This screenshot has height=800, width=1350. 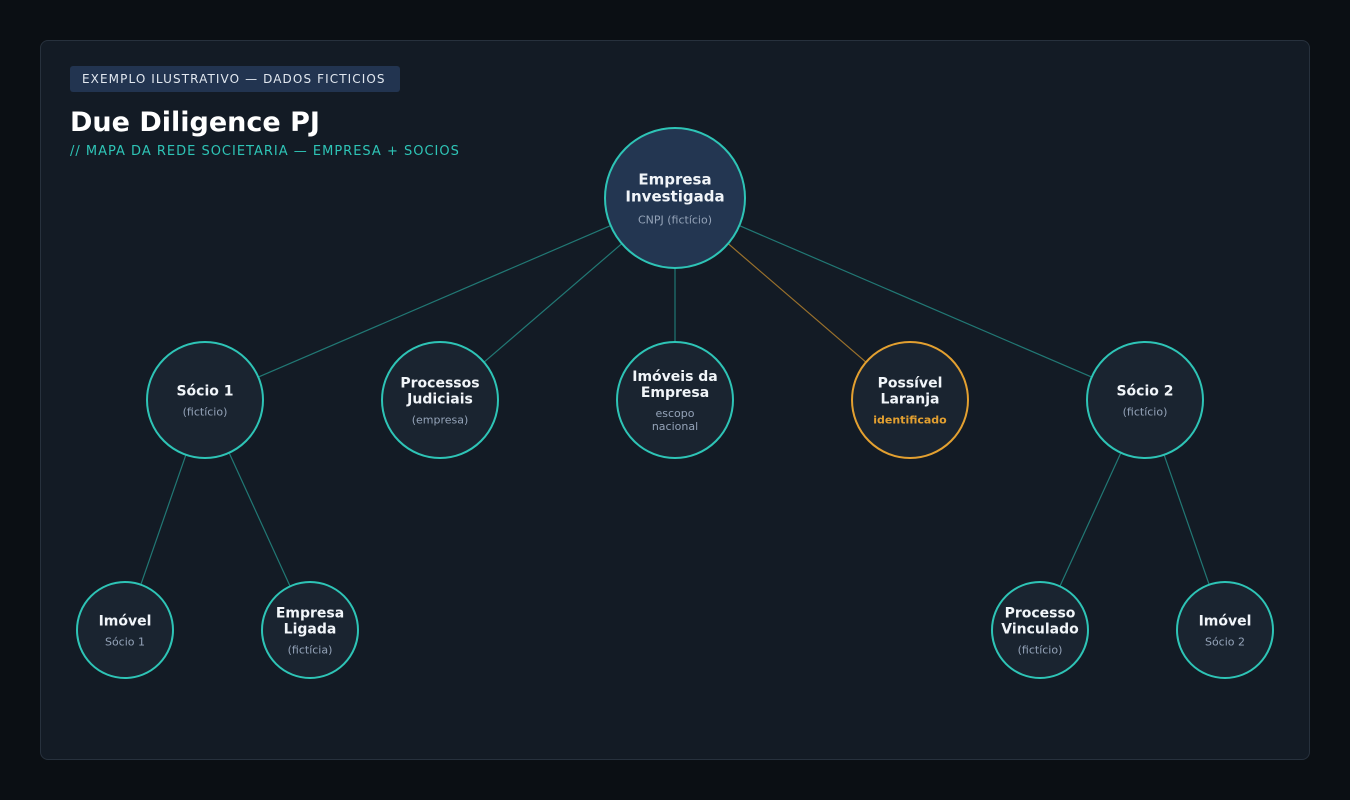 What do you see at coordinates (1144, 392) in the screenshot?
I see `node-label: Sócio 2` at bounding box center [1144, 392].